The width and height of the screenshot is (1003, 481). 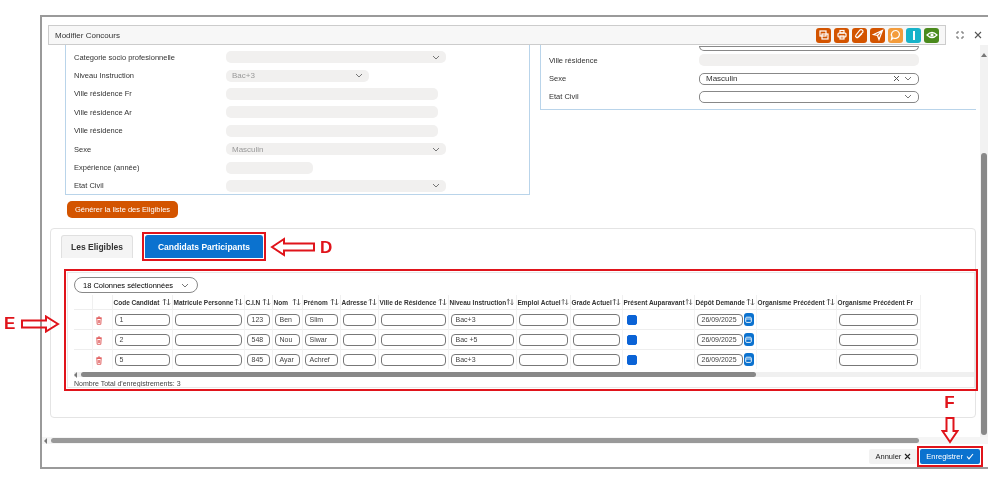 I want to click on print-icon, so click(x=841, y=35).